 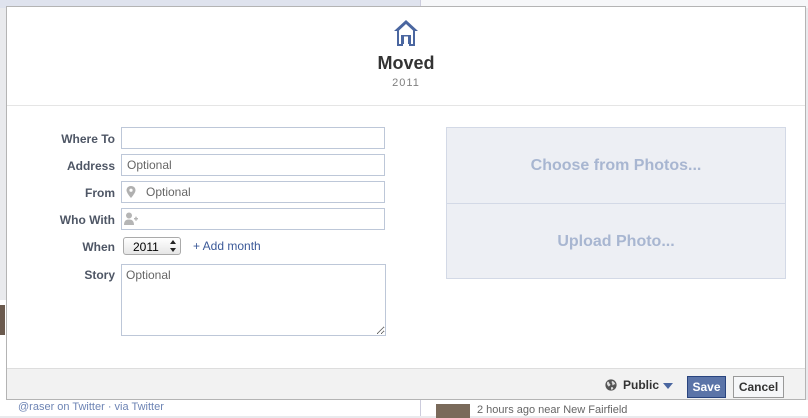 What do you see at coordinates (2, 320) in the screenshot?
I see `background-thumbnail` at bounding box center [2, 320].